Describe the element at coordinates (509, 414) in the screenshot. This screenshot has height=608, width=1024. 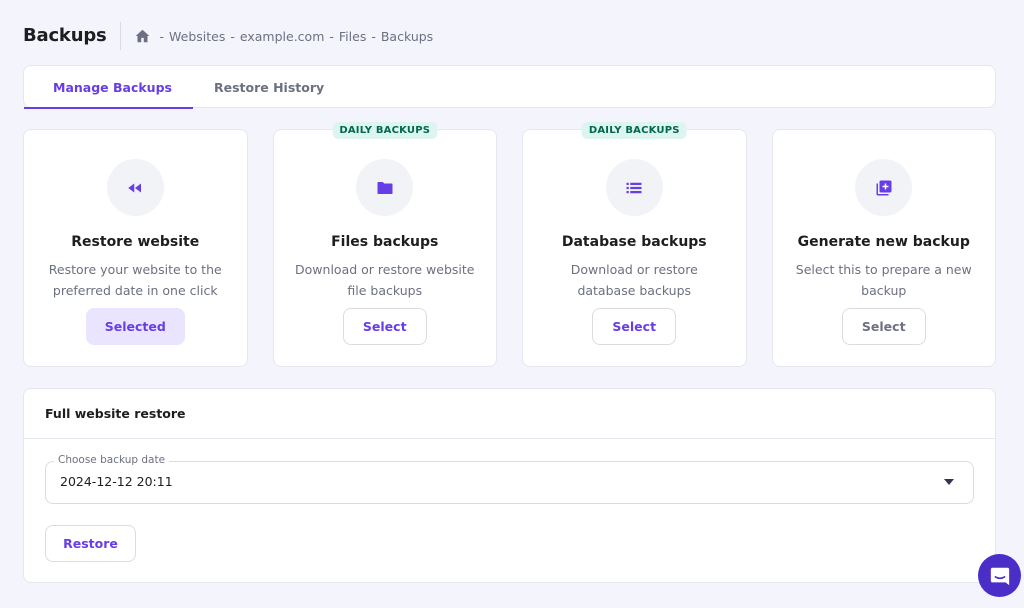
I see `panel-title: Full website restore` at that location.